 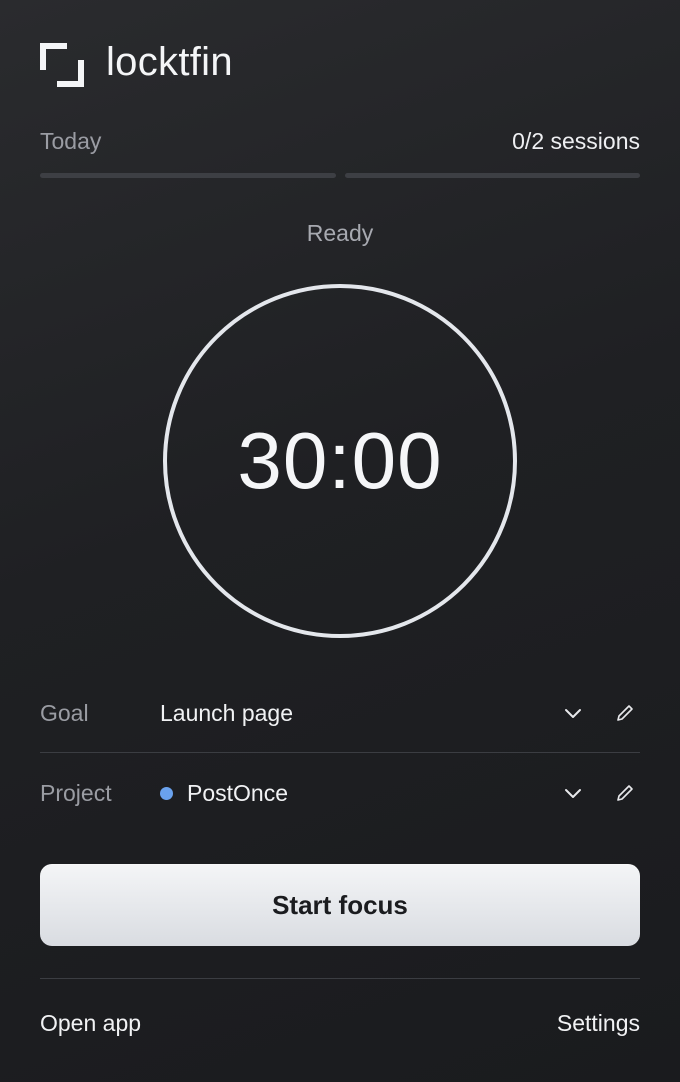 What do you see at coordinates (340, 233) in the screenshot?
I see `timer-status: Ready` at bounding box center [340, 233].